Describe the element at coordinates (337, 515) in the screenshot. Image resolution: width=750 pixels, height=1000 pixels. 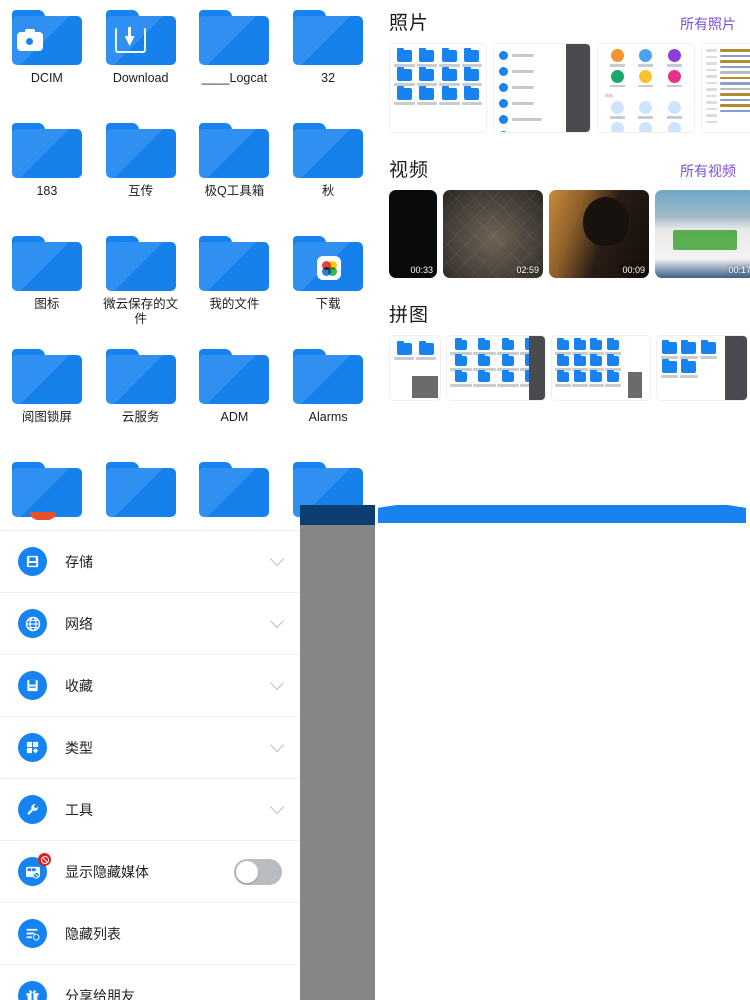
I see `scrim-top-bar` at that location.